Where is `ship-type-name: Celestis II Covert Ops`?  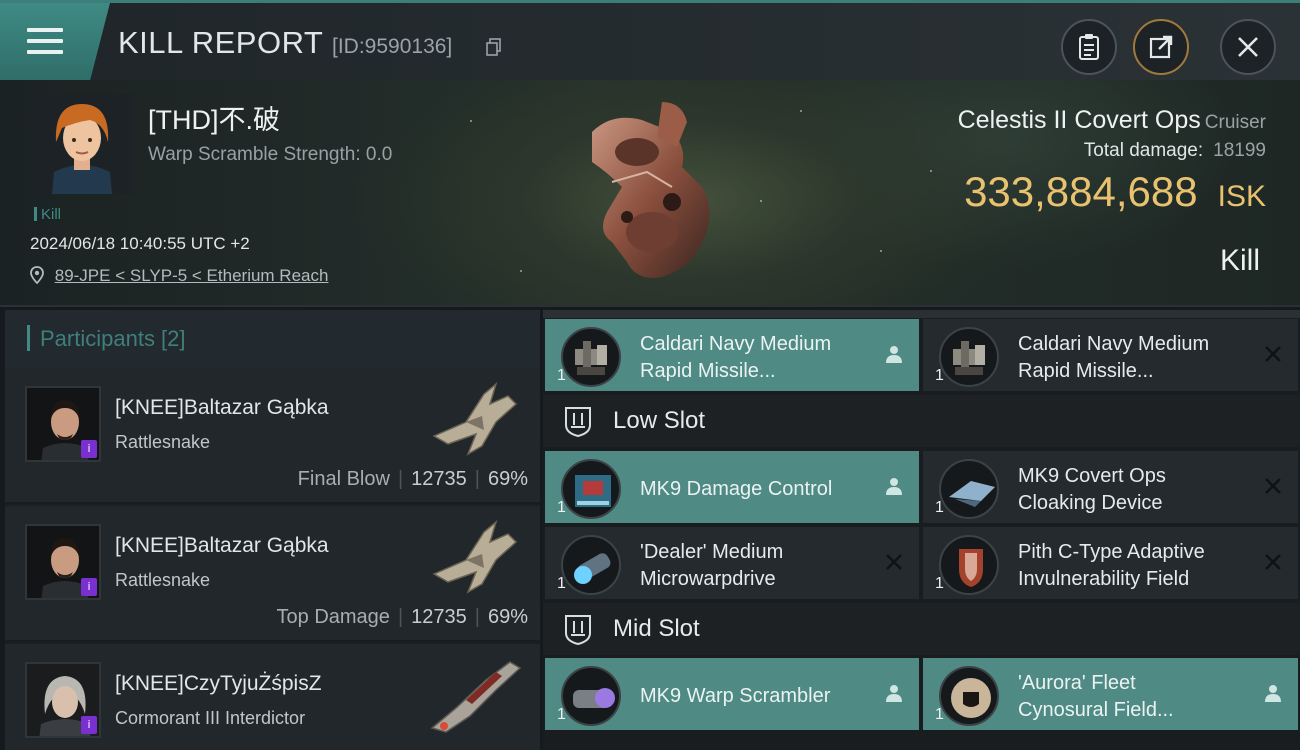 ship-type-name: Celestis II Covert Ops is located at coordinates (1079, 120).